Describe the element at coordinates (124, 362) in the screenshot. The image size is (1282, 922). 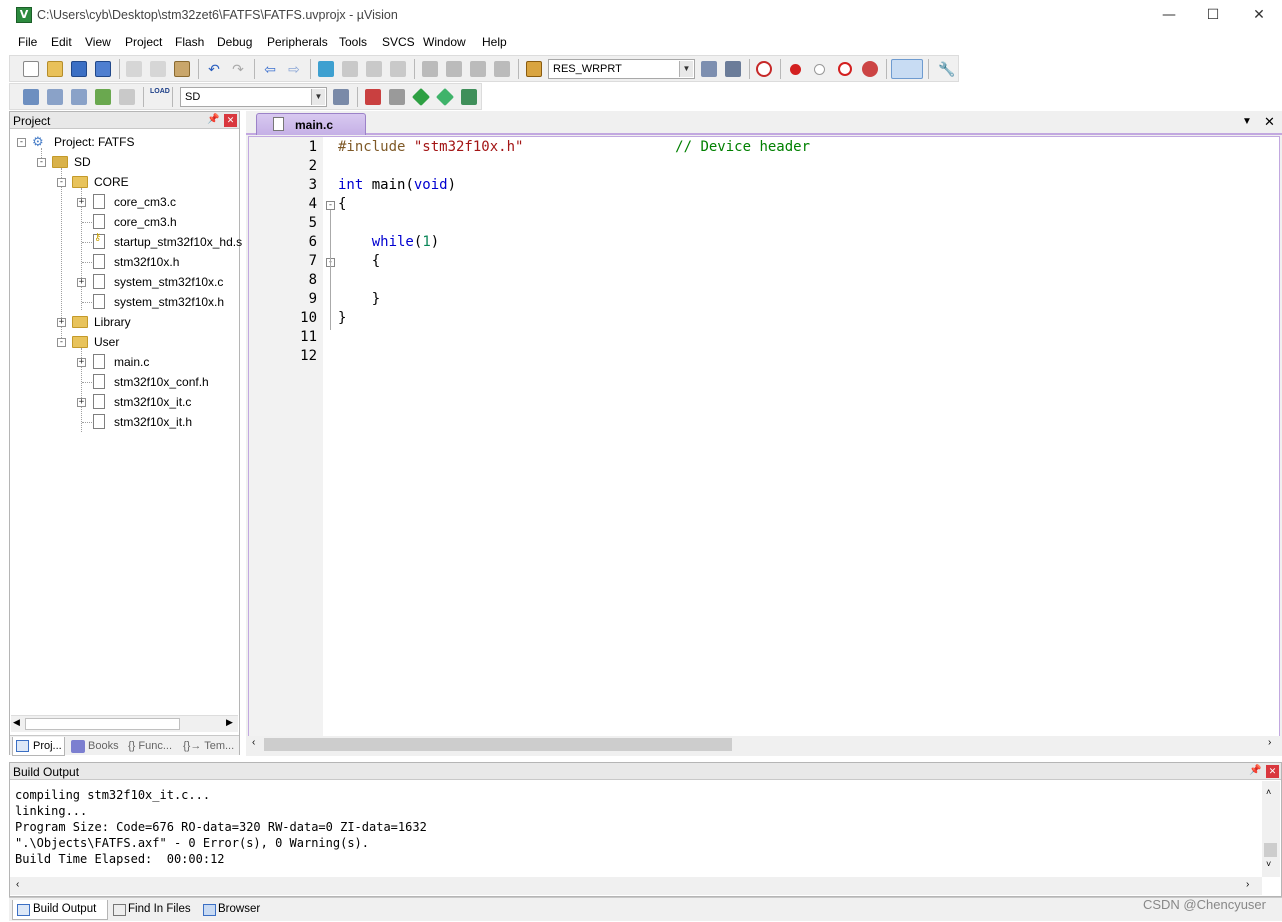
I see `tree-item-file: + main.c` at that location.